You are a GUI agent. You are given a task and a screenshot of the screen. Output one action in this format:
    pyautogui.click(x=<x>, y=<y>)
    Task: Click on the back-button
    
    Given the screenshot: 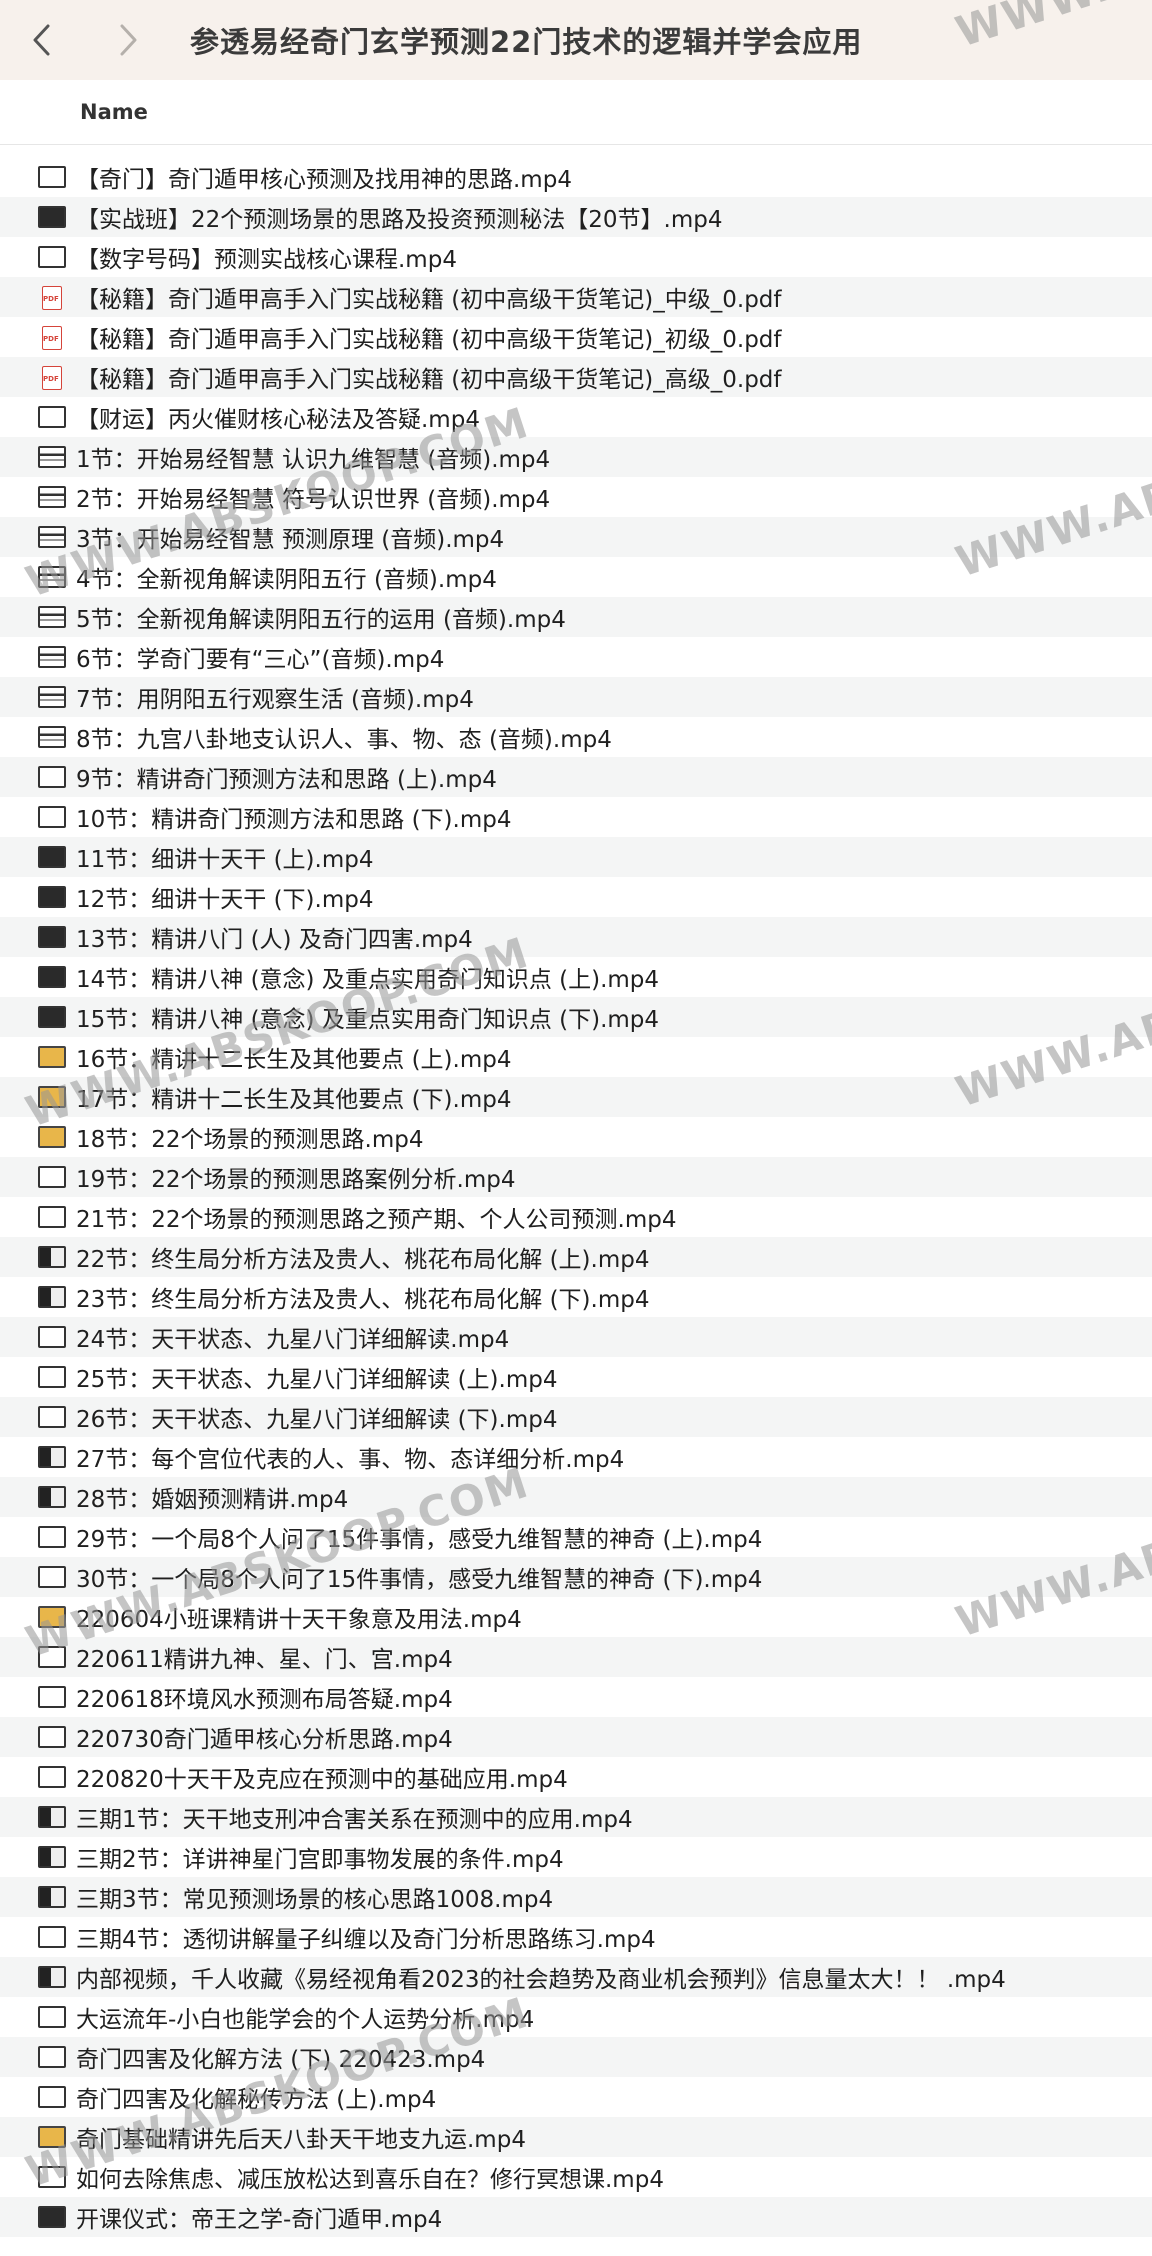 What is the action you would take?
    pyautogui.click(x=42, y=40)
    